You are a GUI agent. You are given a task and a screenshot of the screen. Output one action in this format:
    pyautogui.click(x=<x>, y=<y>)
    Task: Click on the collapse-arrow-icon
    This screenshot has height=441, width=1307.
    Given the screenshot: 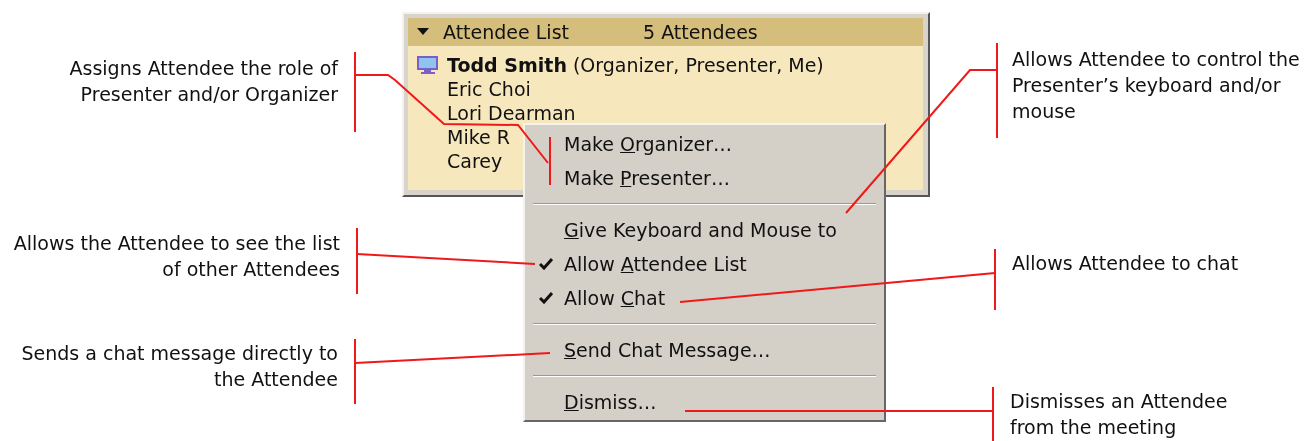 What is the action you would take?
    pyautogui.click(x=423, y=32)
    